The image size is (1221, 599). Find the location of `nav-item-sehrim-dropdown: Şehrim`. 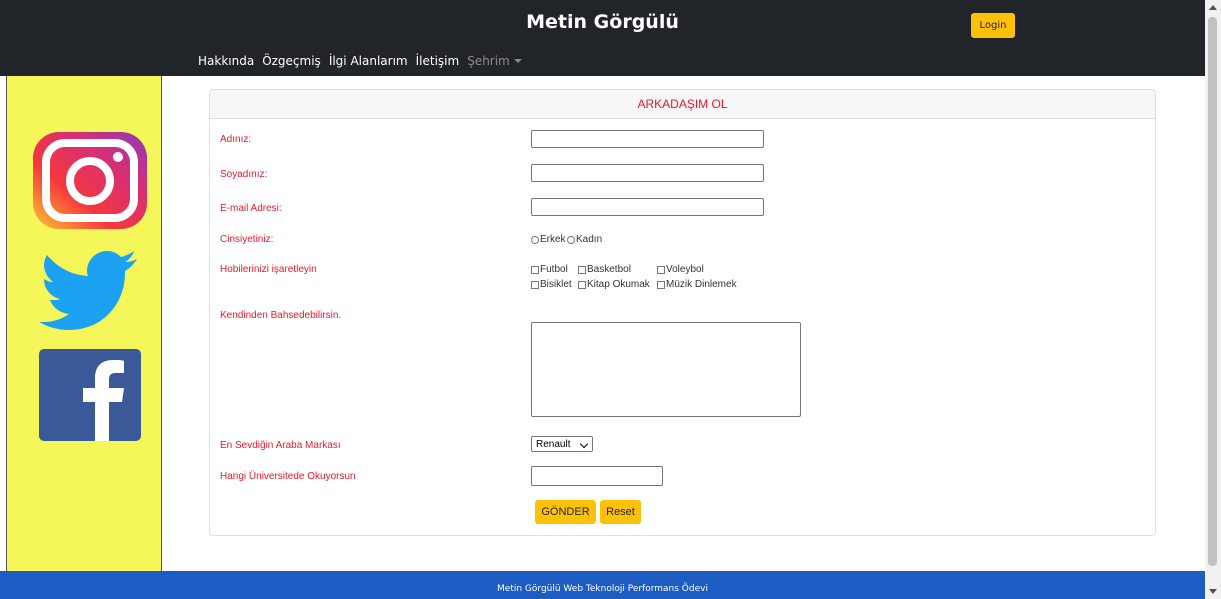

nav-item-sehrim-dropdown: Şehrim is located at coordinates (494, 61).